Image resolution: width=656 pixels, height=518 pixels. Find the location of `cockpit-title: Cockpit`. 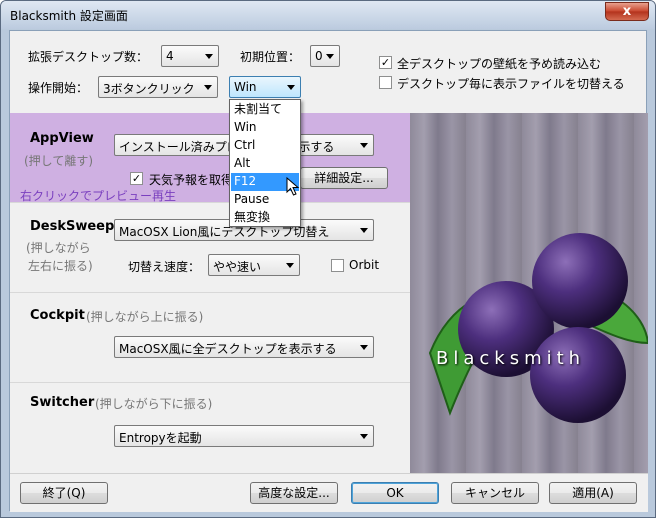

cockpit-title: Cockpit is located at coordinates (57, 315).